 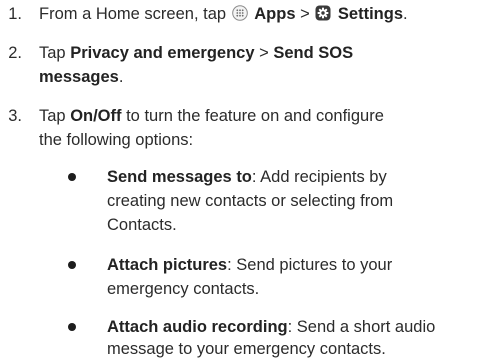 What do you see at coordinates (370, 14) in the screenshot?
I see `settings-label: Settings` at bounding box center [370, 14].